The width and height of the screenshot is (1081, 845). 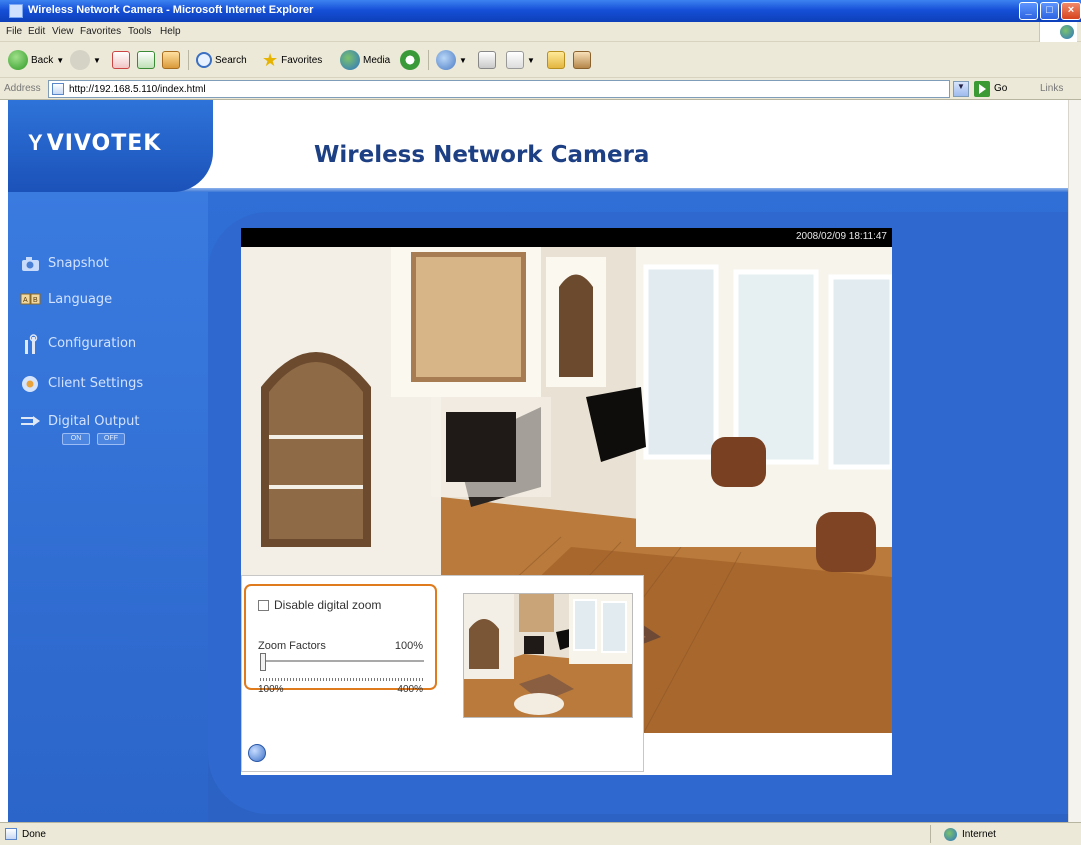 I want to click on timestamp-bar: 2008/02/09 18:11:47, so click(x=566, y=237).